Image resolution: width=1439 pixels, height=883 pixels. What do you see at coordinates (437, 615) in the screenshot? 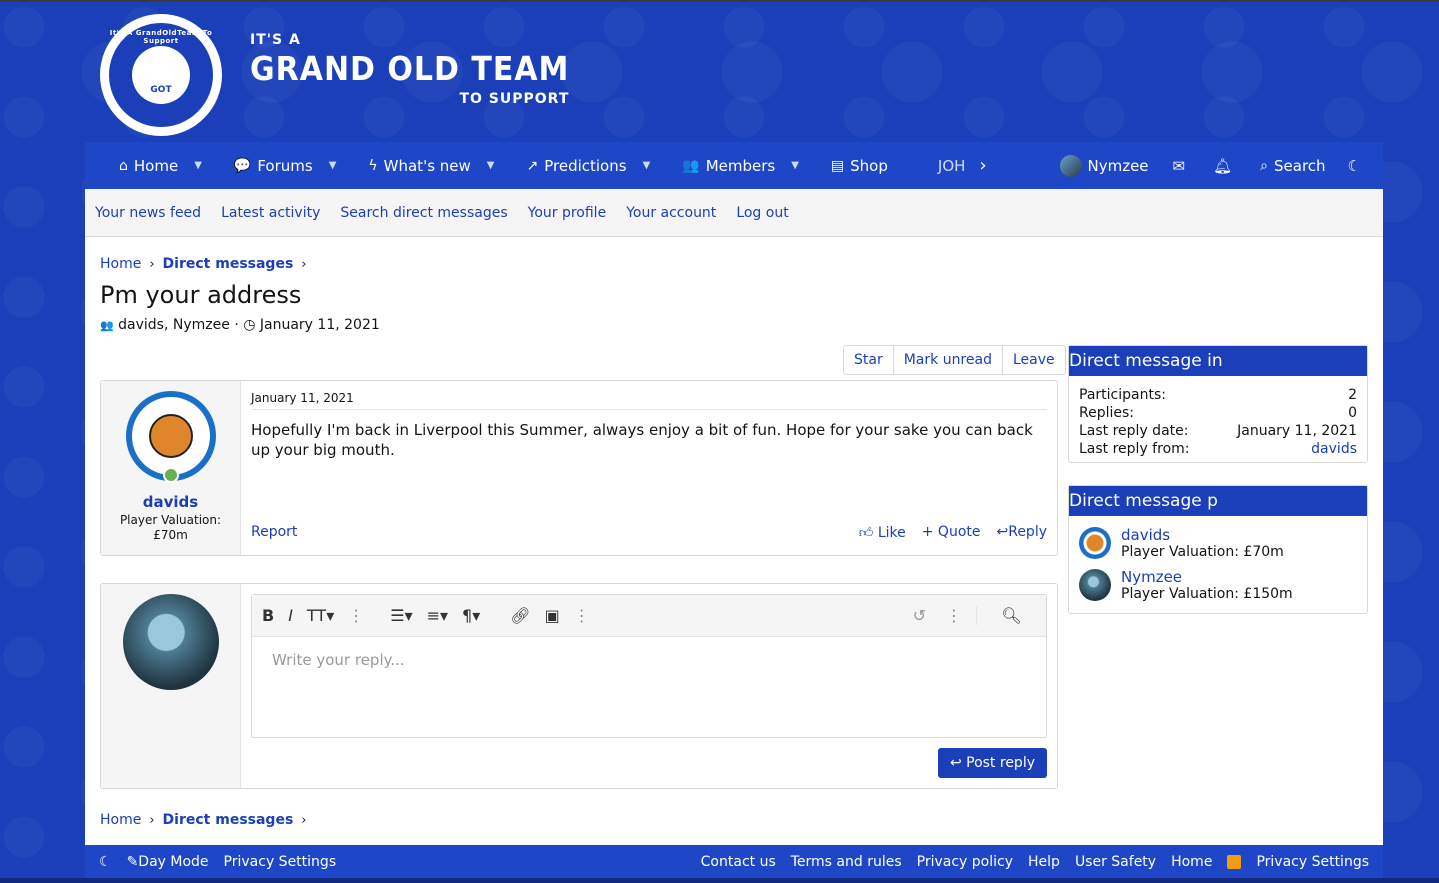
I see `align-icon: ≡▾` at bounding box center [437, 615].